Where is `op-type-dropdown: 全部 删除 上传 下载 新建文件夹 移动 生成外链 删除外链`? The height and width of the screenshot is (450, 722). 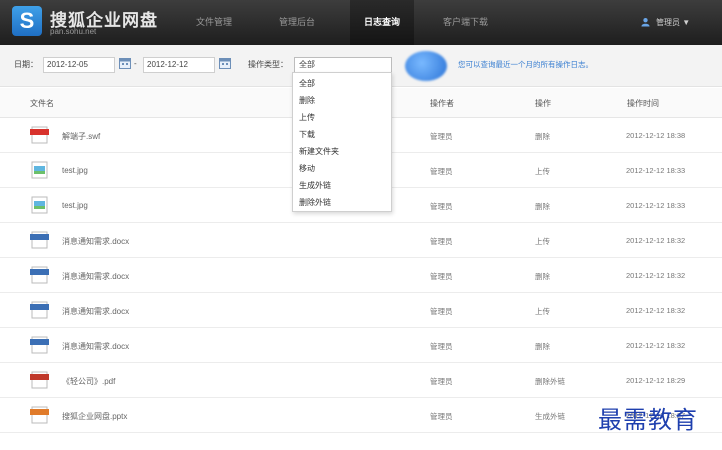 op-type-dropdown: 全部 删除 上传 下载 新建文件夹 移动 生成外链 删除外链 is located at coordinates (342, 142).